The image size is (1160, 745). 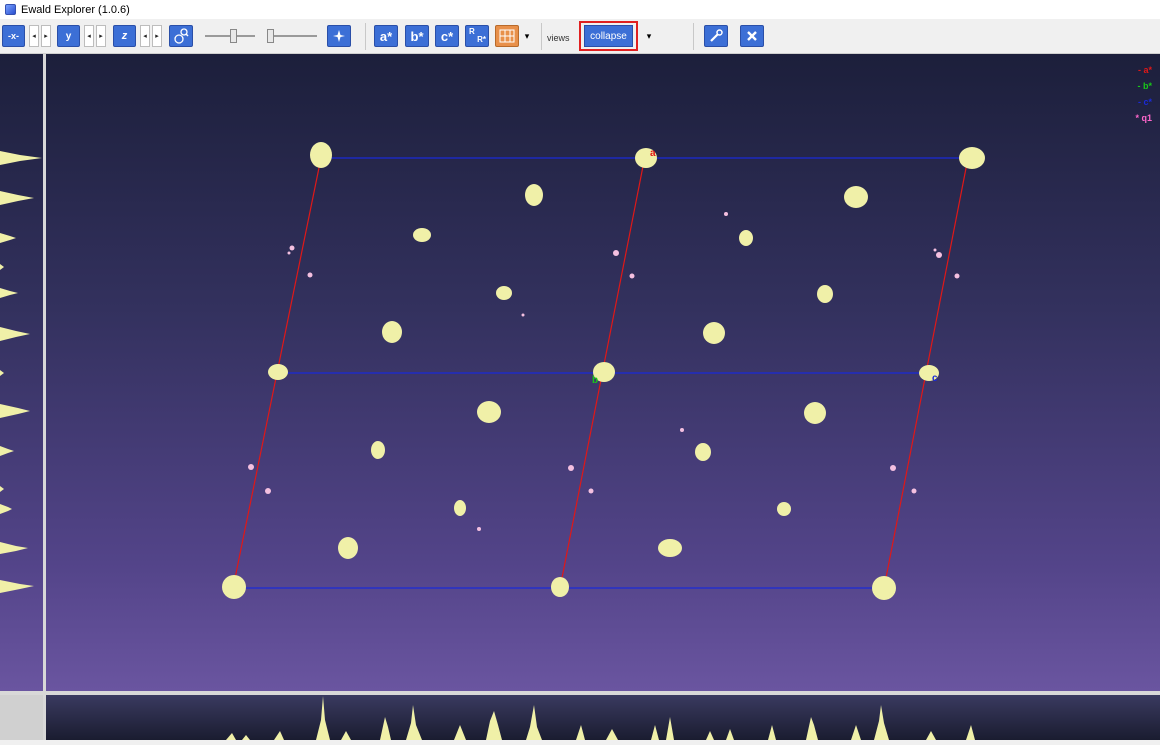 I want to click on r-rstar-toggle-button: R R*, so click(x=477, y=36).